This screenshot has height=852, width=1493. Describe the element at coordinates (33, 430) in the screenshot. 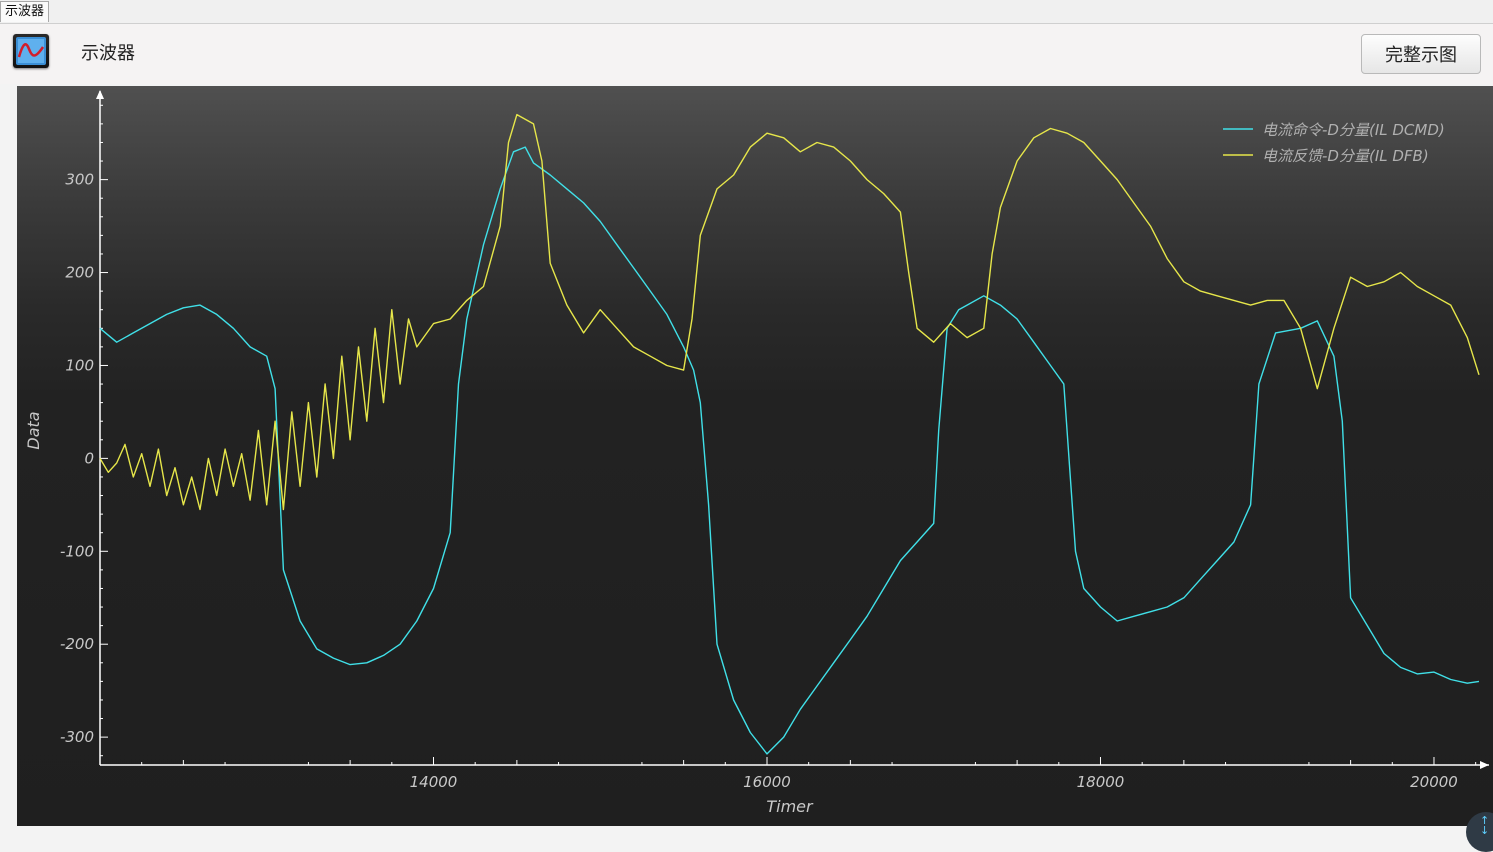

I see `y-axis-label: Data` at that location.